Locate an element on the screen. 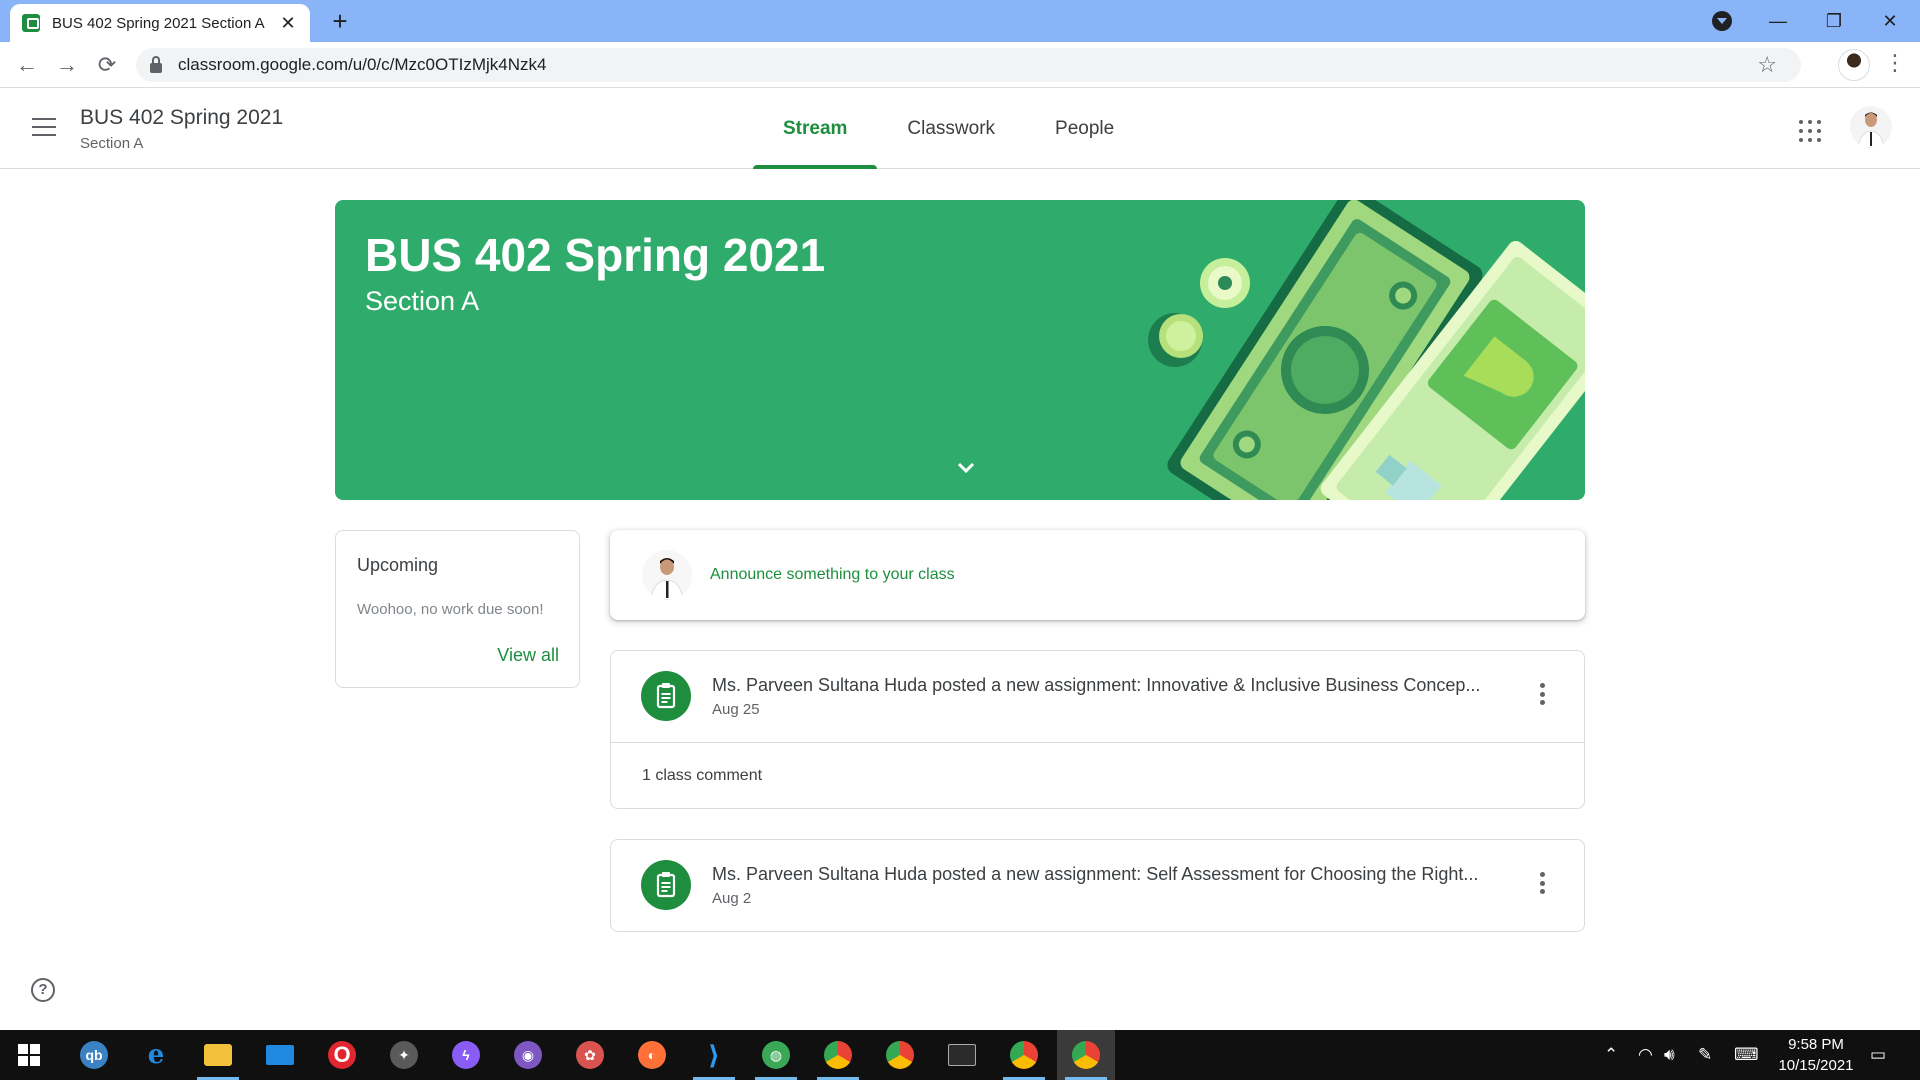 Image resolution: width=1920 pixels, height=1080 pixels. system-clock: 9:58 PM 10/15/2021 is located at coordinates (1816, 1055).